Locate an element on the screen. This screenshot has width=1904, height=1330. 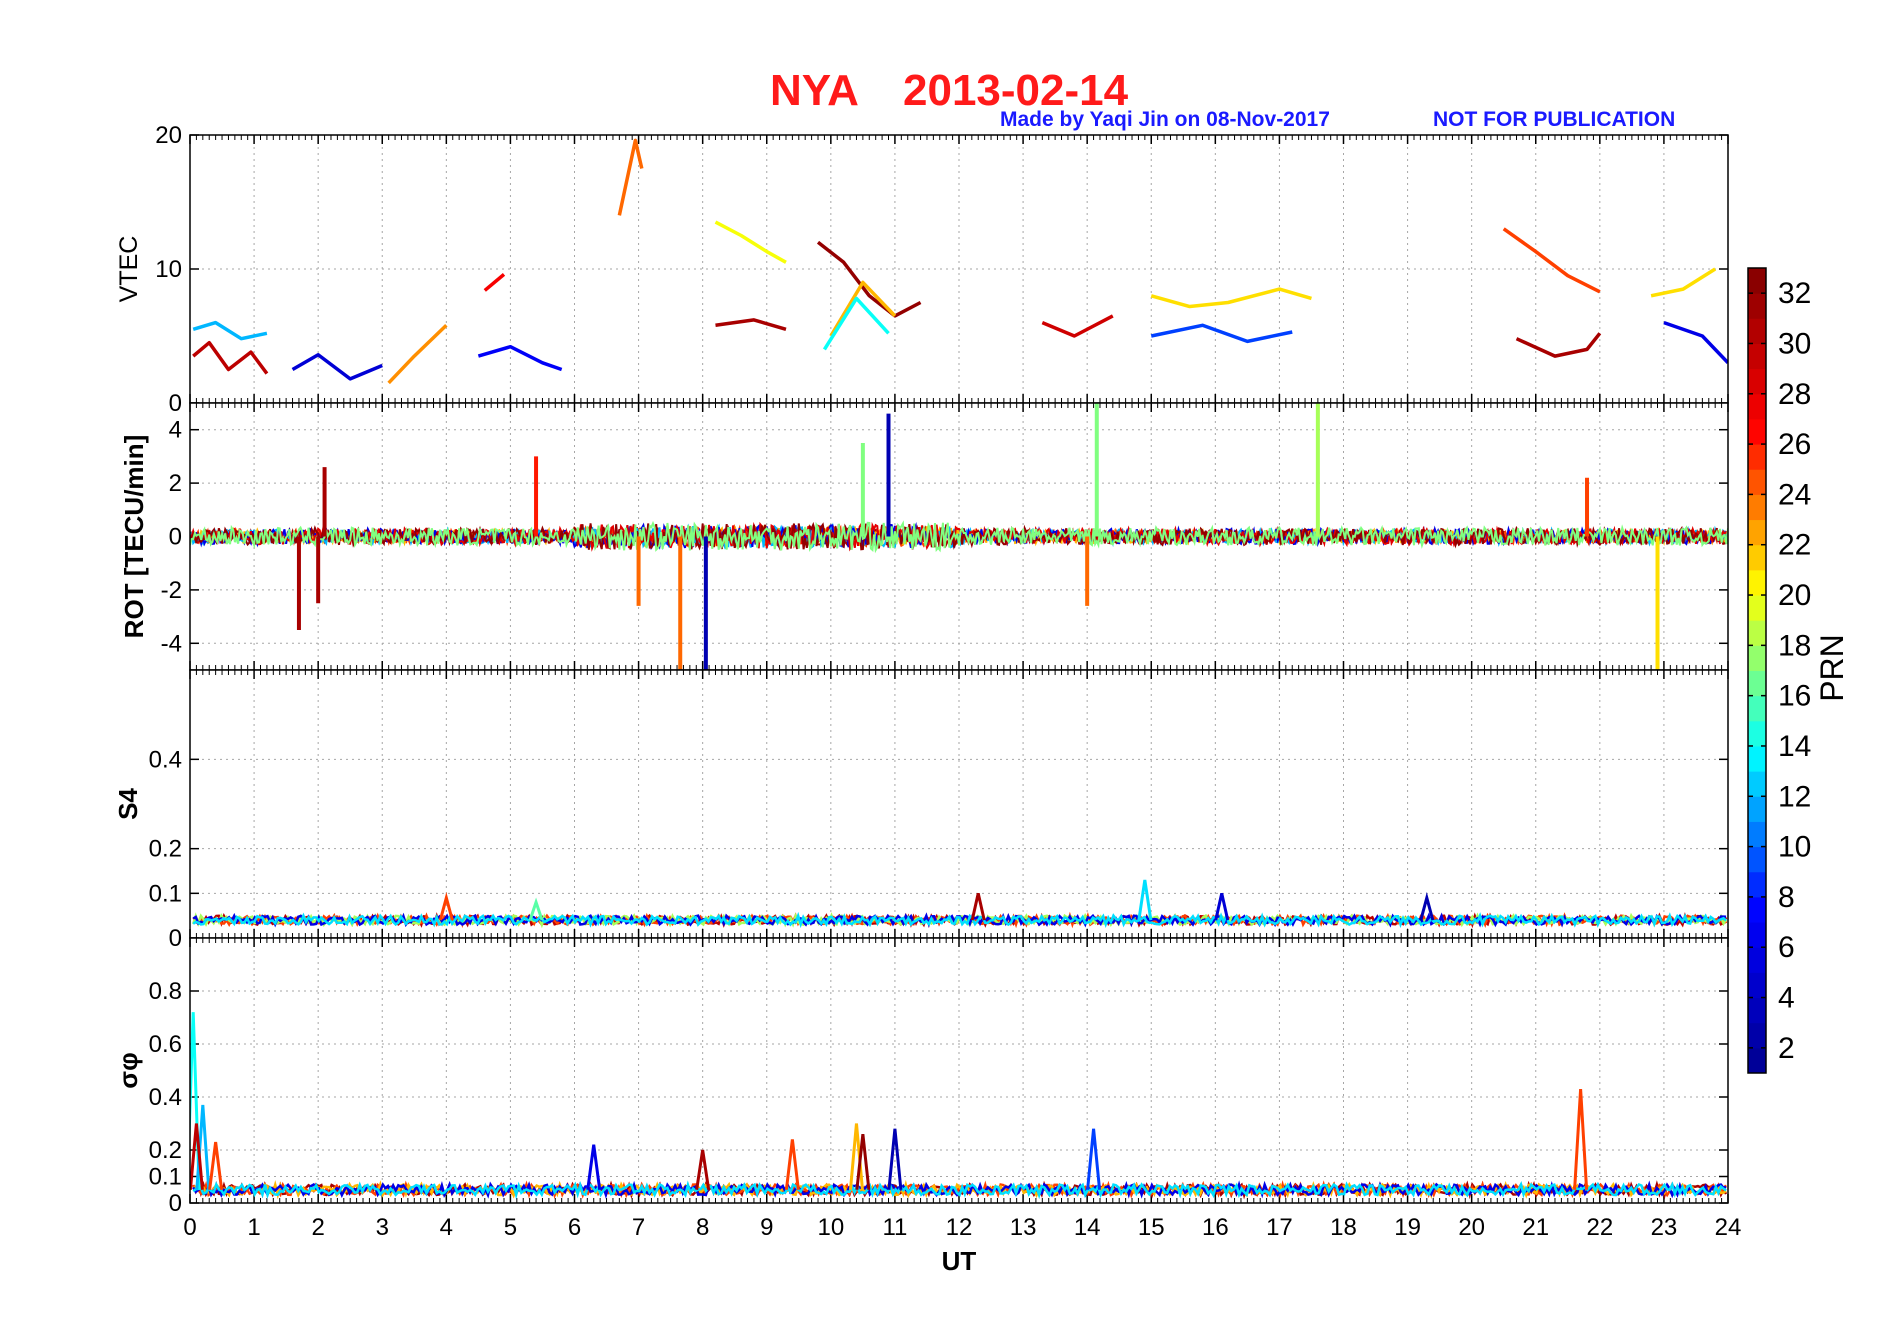
x-axis-label: UT is located at coordinates (959, 1261).